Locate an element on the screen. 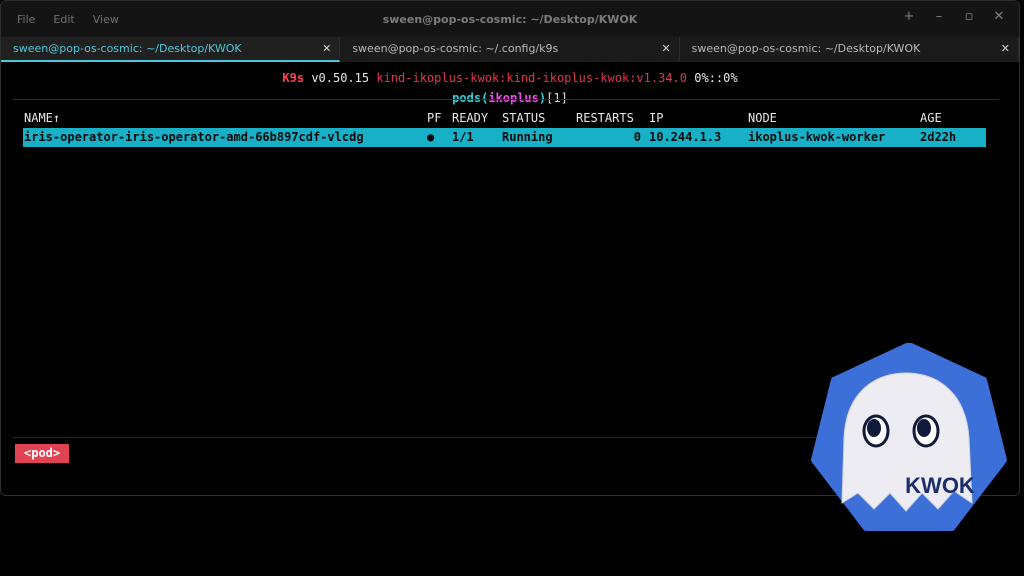 This screenshot has width=1024, height=576. col-ready: READY is located at coordinates (470, 118).